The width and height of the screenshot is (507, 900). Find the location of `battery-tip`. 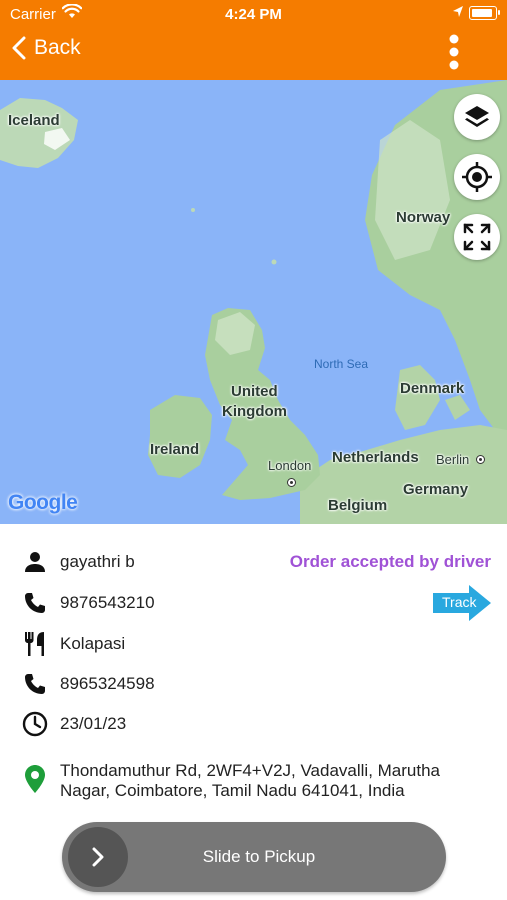

battery-tip is located at coordinates (499, 12).